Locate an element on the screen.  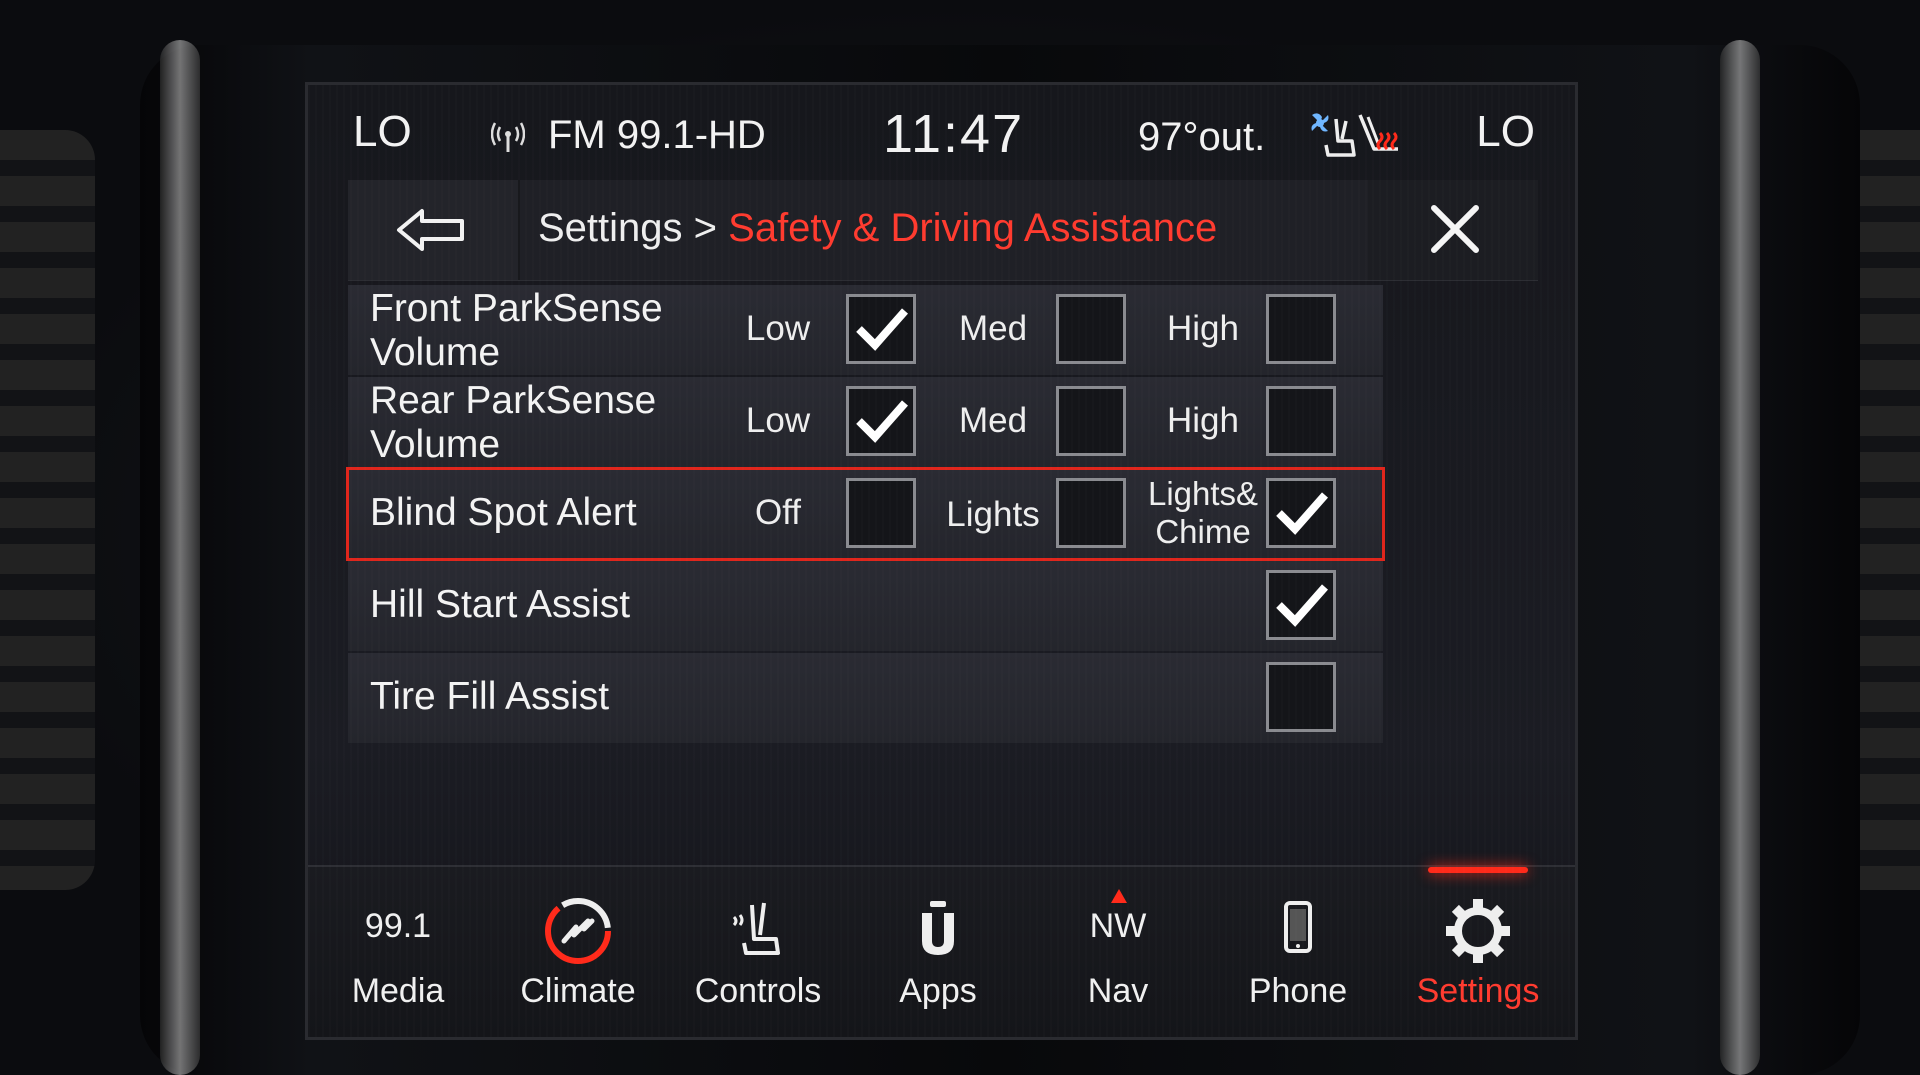
nav-controls: Controls is located at coordinates (758, 952).